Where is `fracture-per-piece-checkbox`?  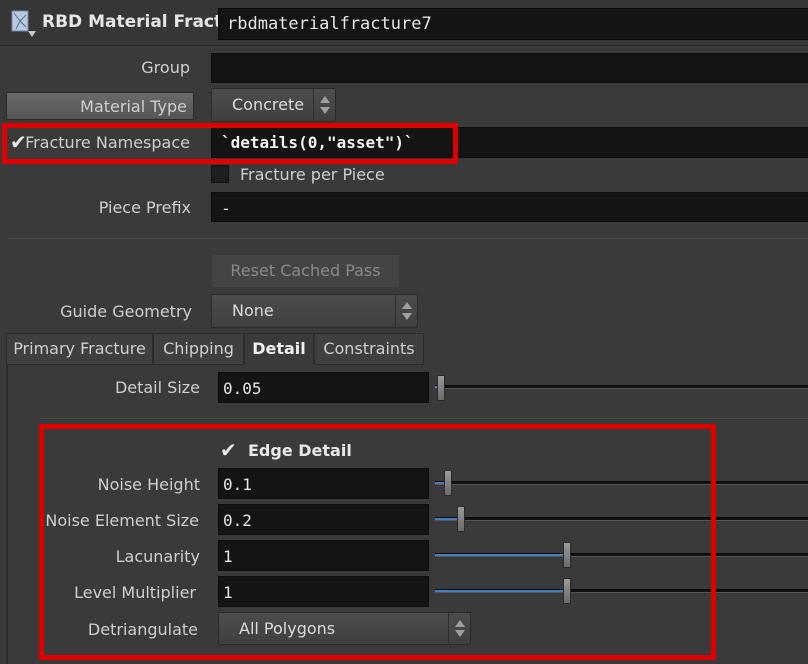 fracture-per-piece-checkbox is located at coordinates (220, 174).